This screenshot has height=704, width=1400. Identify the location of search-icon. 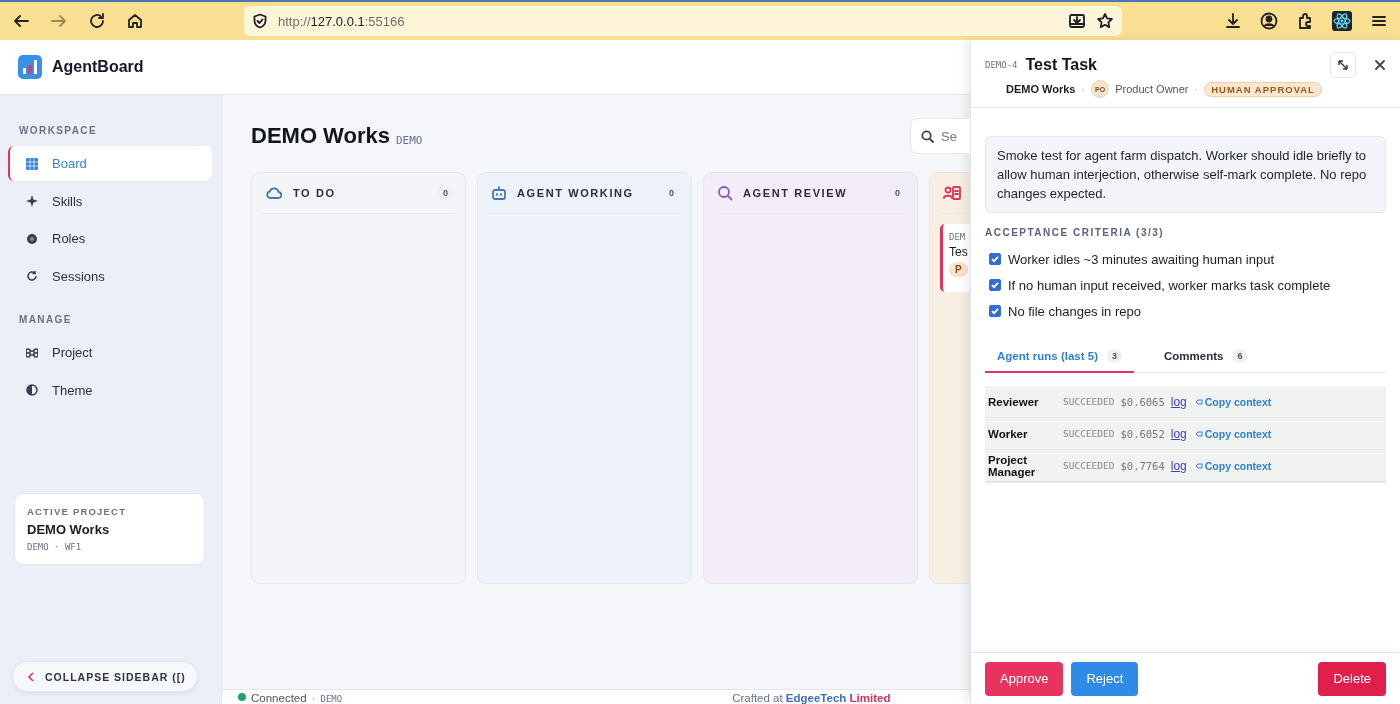
(725, 193).